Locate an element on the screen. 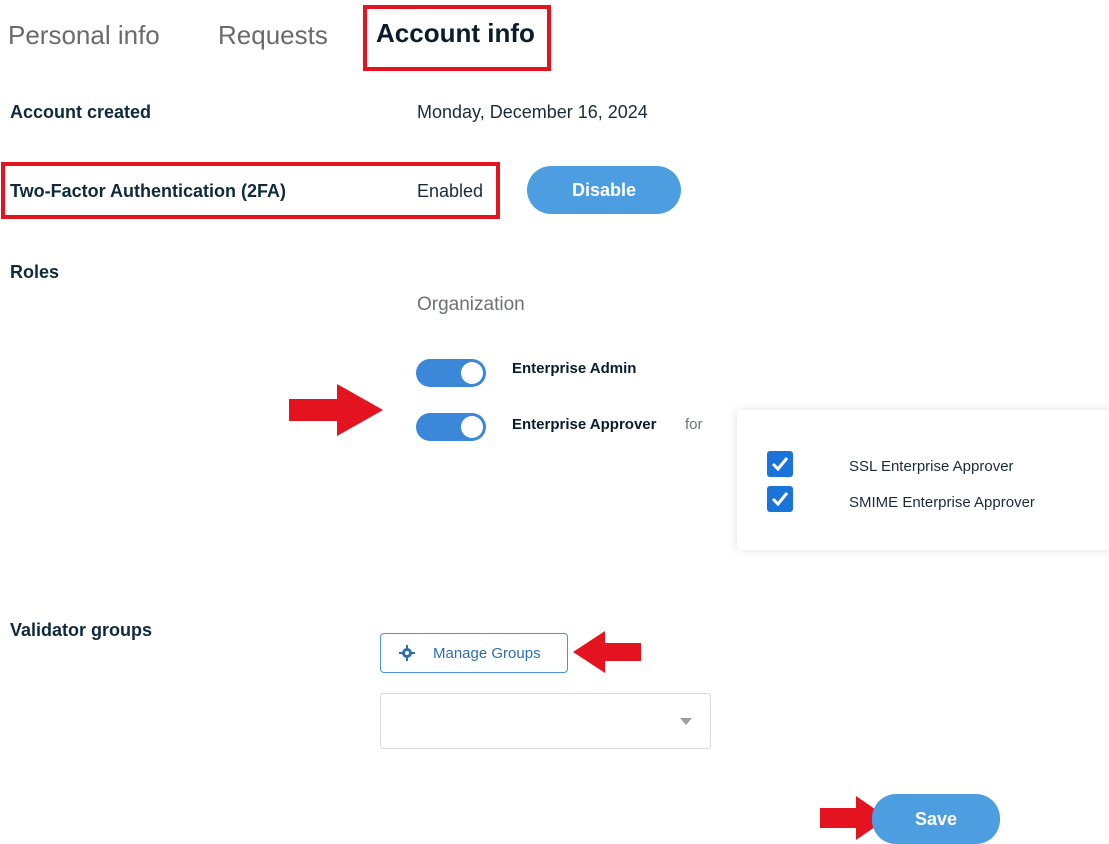  smime-approver-checkbox is located at coordinates (780, 499).